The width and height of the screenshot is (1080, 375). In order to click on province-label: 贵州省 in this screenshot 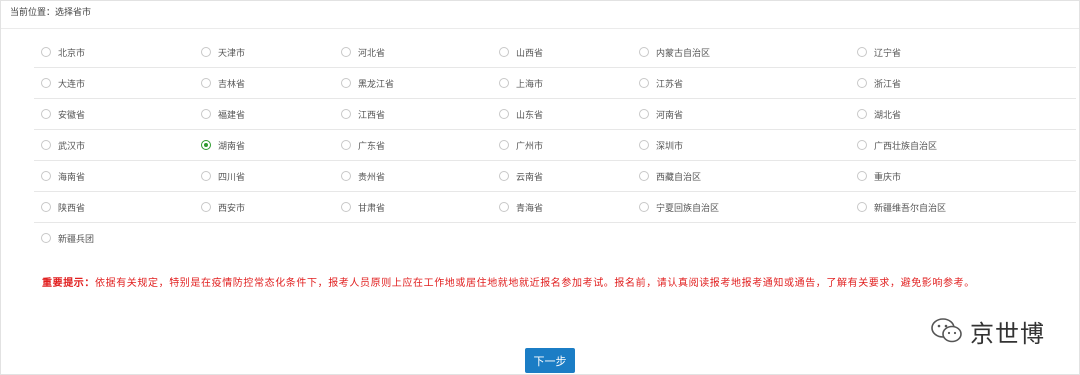, I will do `click(372, 177)`.